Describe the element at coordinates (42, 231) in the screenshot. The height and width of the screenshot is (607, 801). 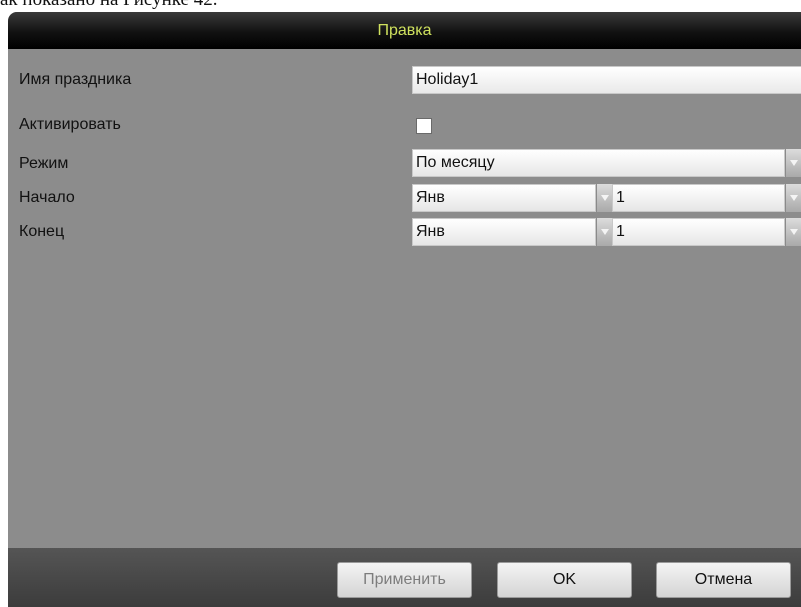
I see `end-label: Конец` at that location.